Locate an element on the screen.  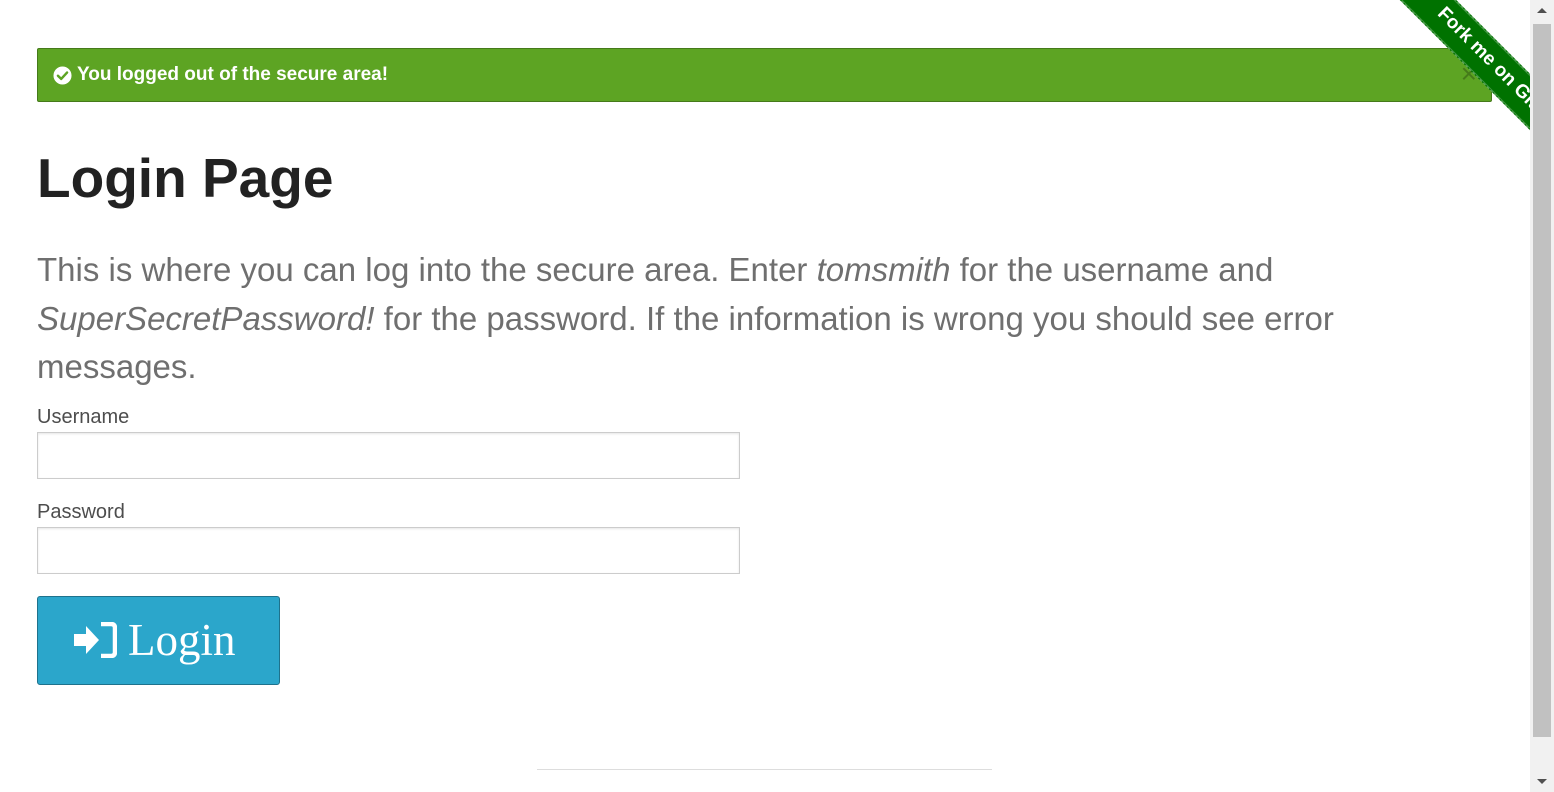
login-button: Login is located at coordinates (158, 640).